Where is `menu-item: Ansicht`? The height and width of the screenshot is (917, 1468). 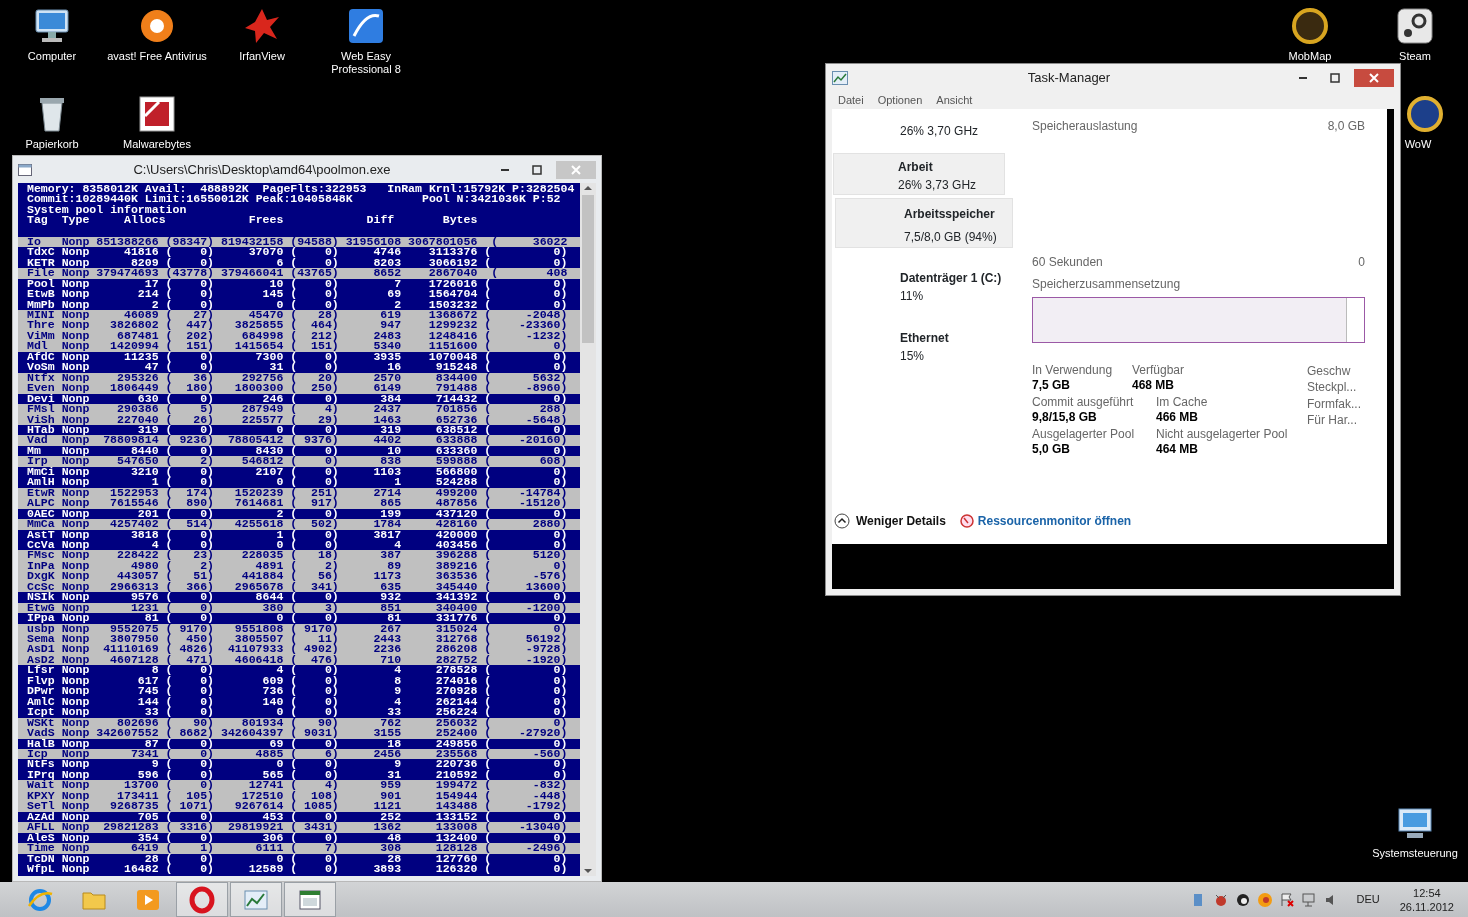 menu-item: Ansicht is located at coordinates (954, 100).